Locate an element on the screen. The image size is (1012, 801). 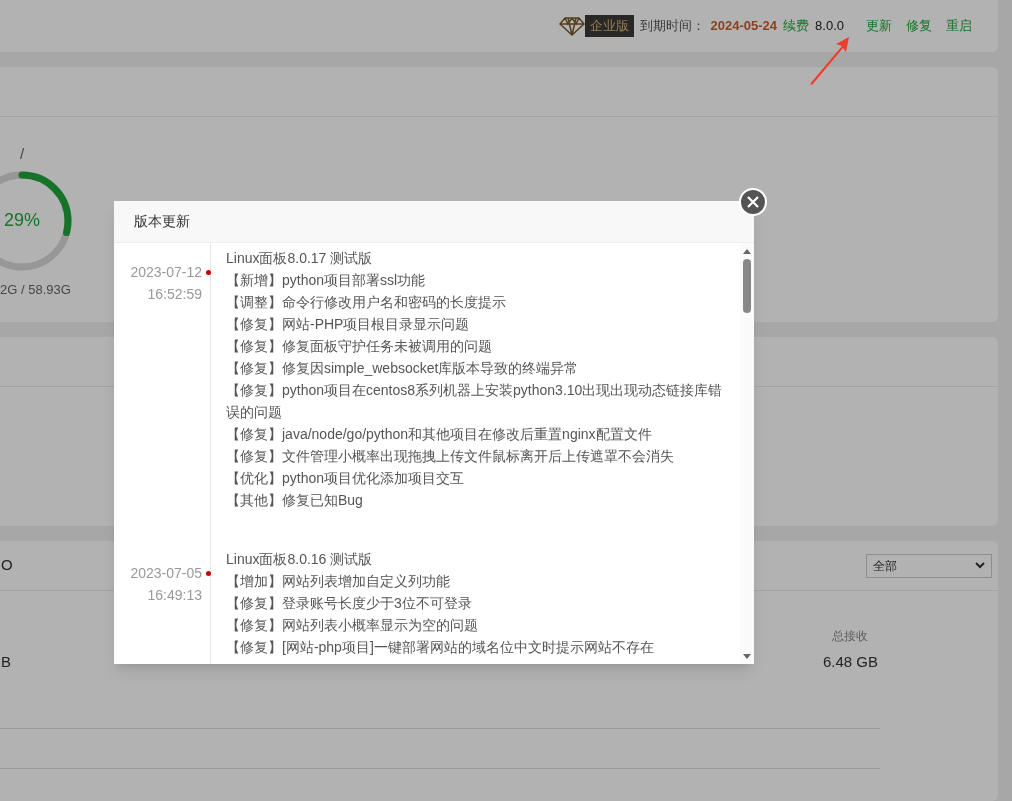
release-time: 16:52:59 is located at coordinates (174, 294).